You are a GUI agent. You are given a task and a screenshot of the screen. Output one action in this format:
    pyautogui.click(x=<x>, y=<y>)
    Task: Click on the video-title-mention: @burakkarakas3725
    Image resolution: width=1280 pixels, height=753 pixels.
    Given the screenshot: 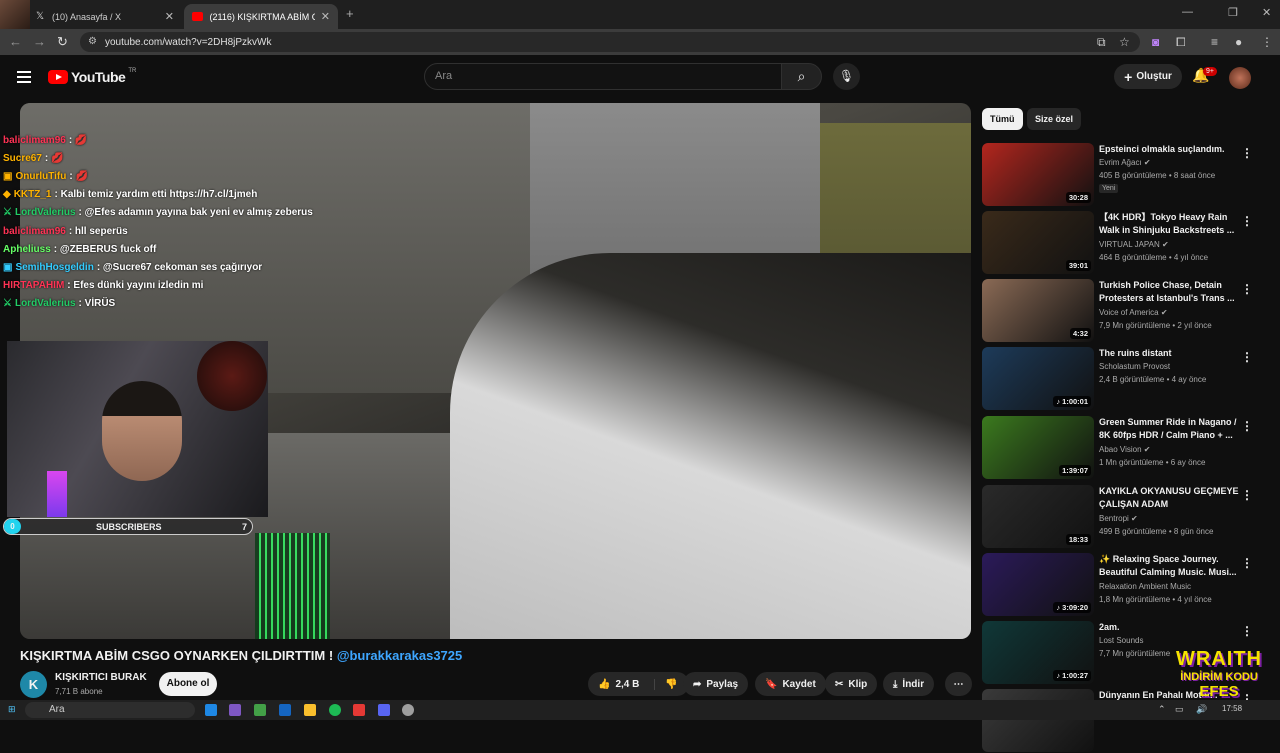 What is the action you would take?
    pyautogui.click(x=399, y=655)
    